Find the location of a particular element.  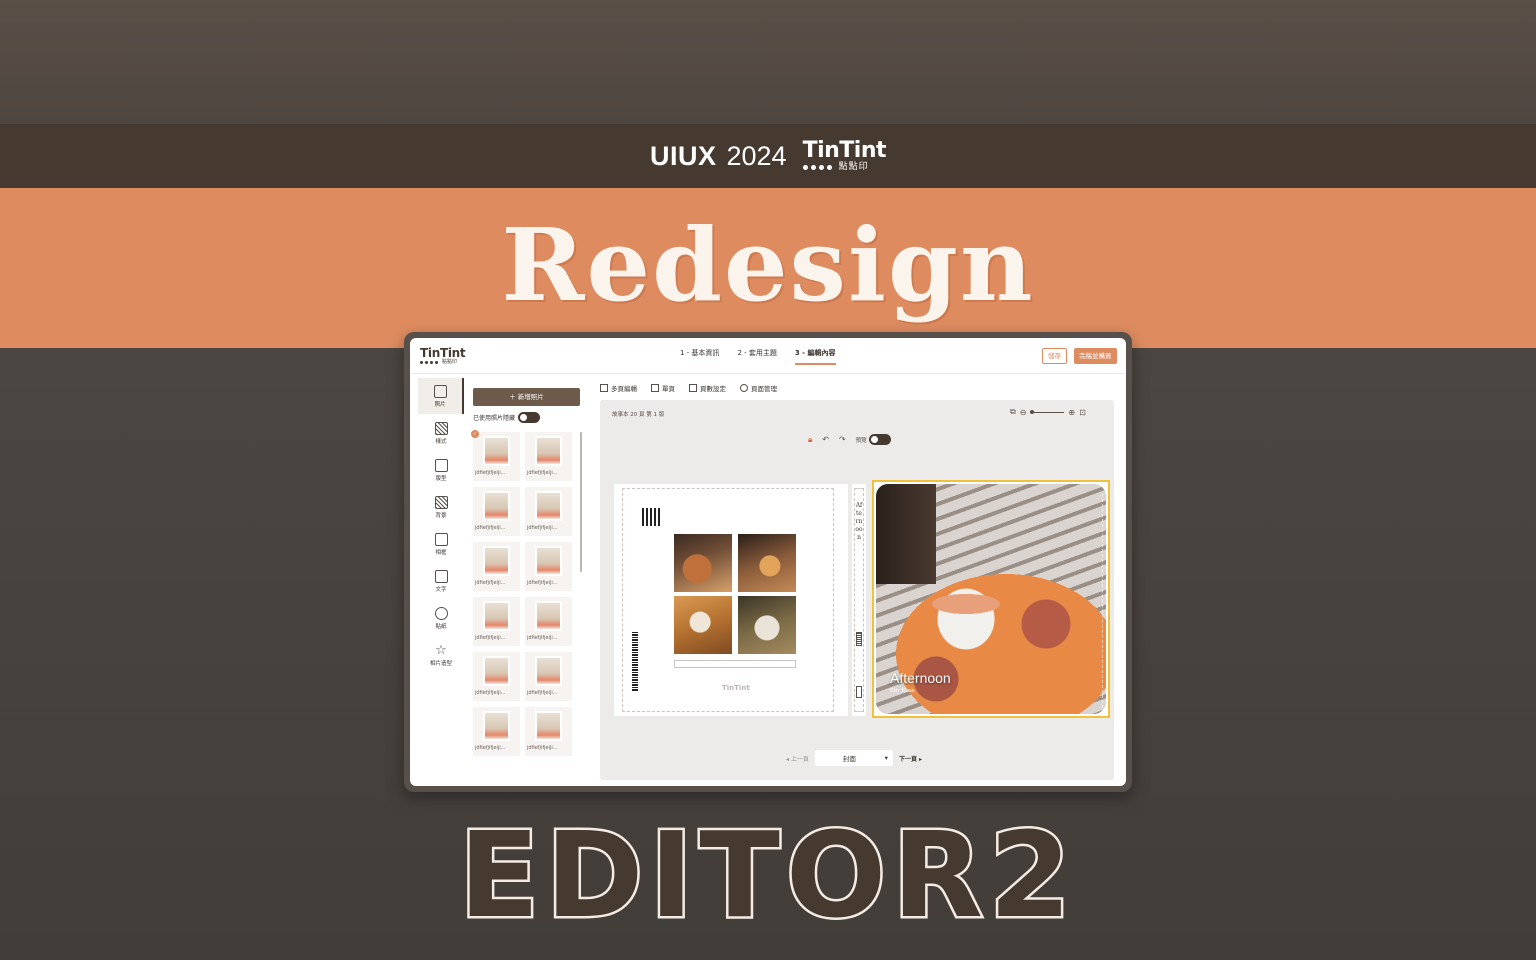

brand-sub: 點點印 is located at coordinates (844, 167).